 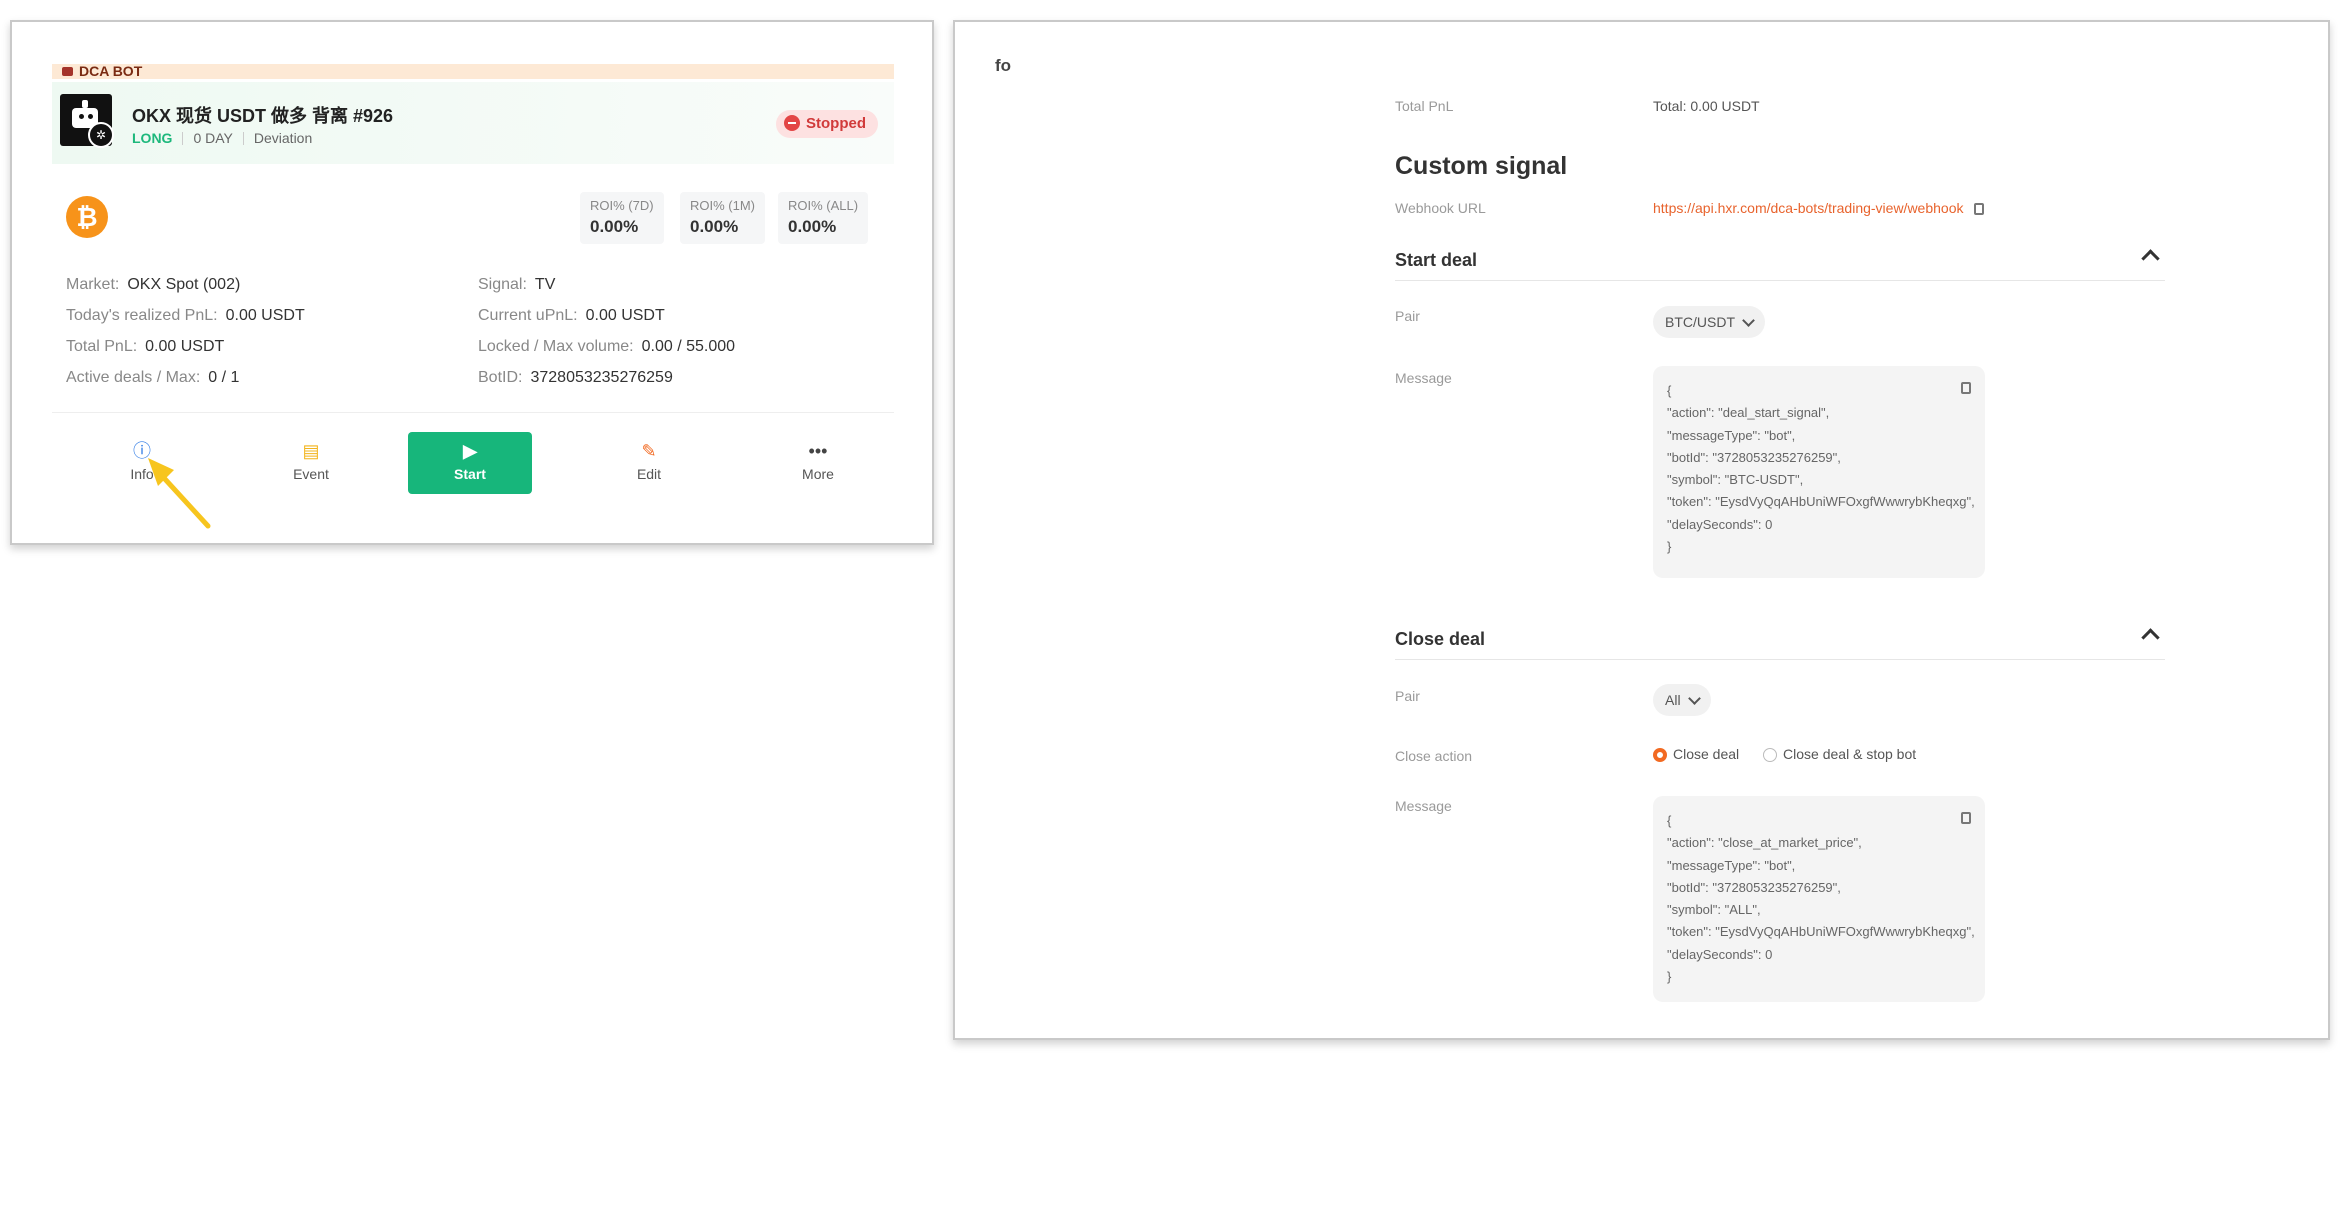 I want to click on roi-all: ROI% (ALL) 0.00%, so click(x=823, y=218).